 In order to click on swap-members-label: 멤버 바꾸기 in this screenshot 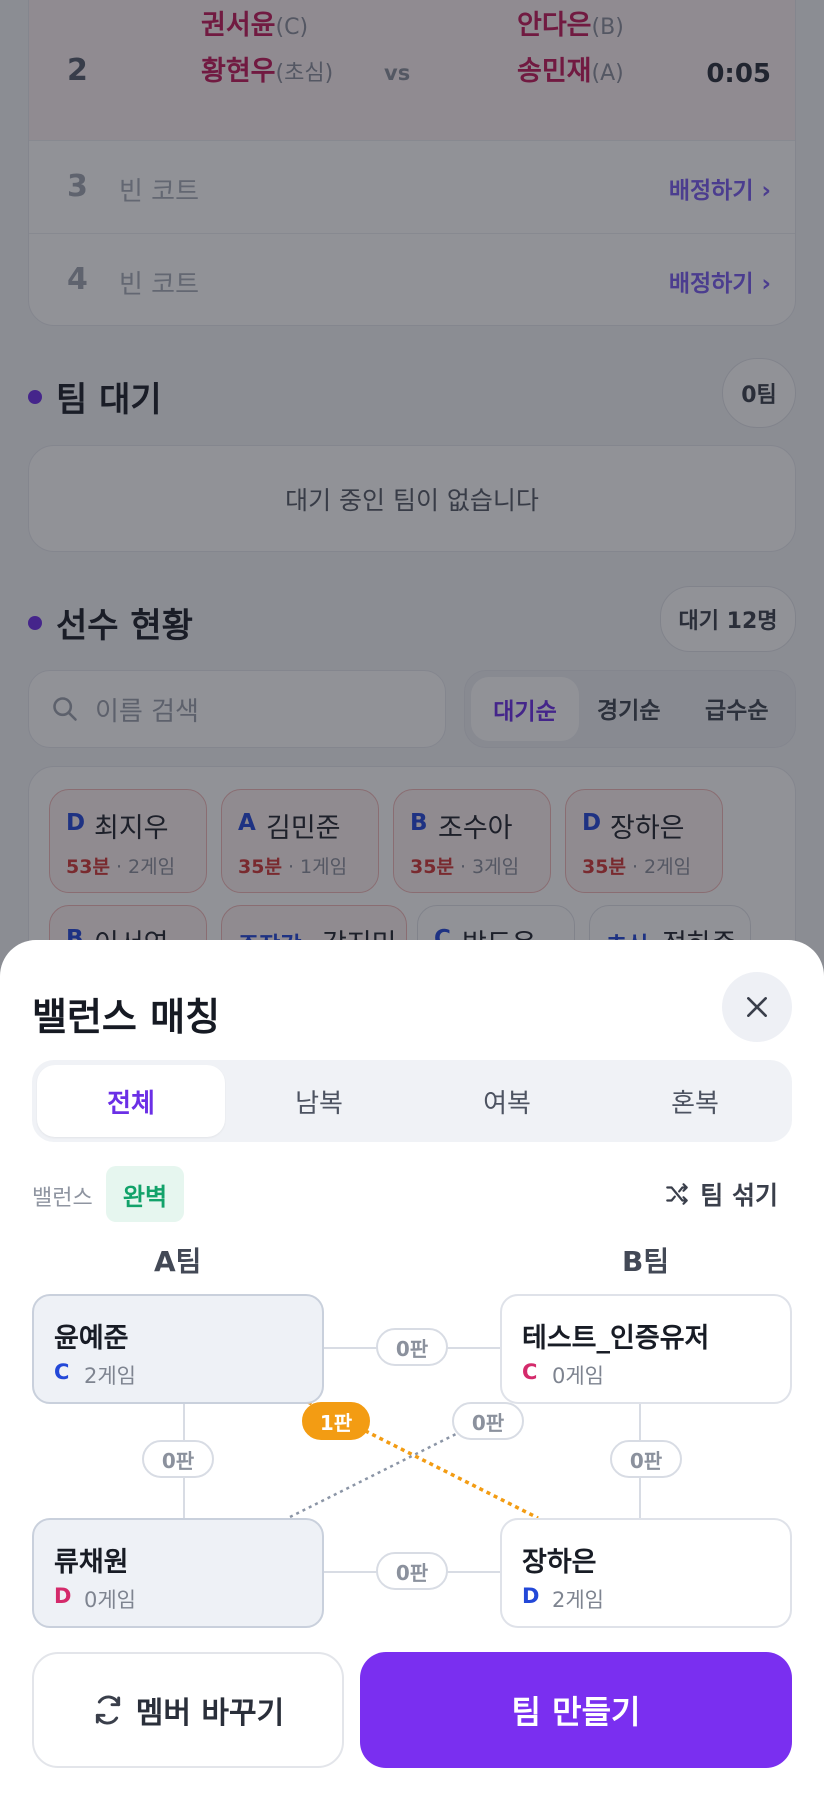, I will do `click(210, 1713)`.